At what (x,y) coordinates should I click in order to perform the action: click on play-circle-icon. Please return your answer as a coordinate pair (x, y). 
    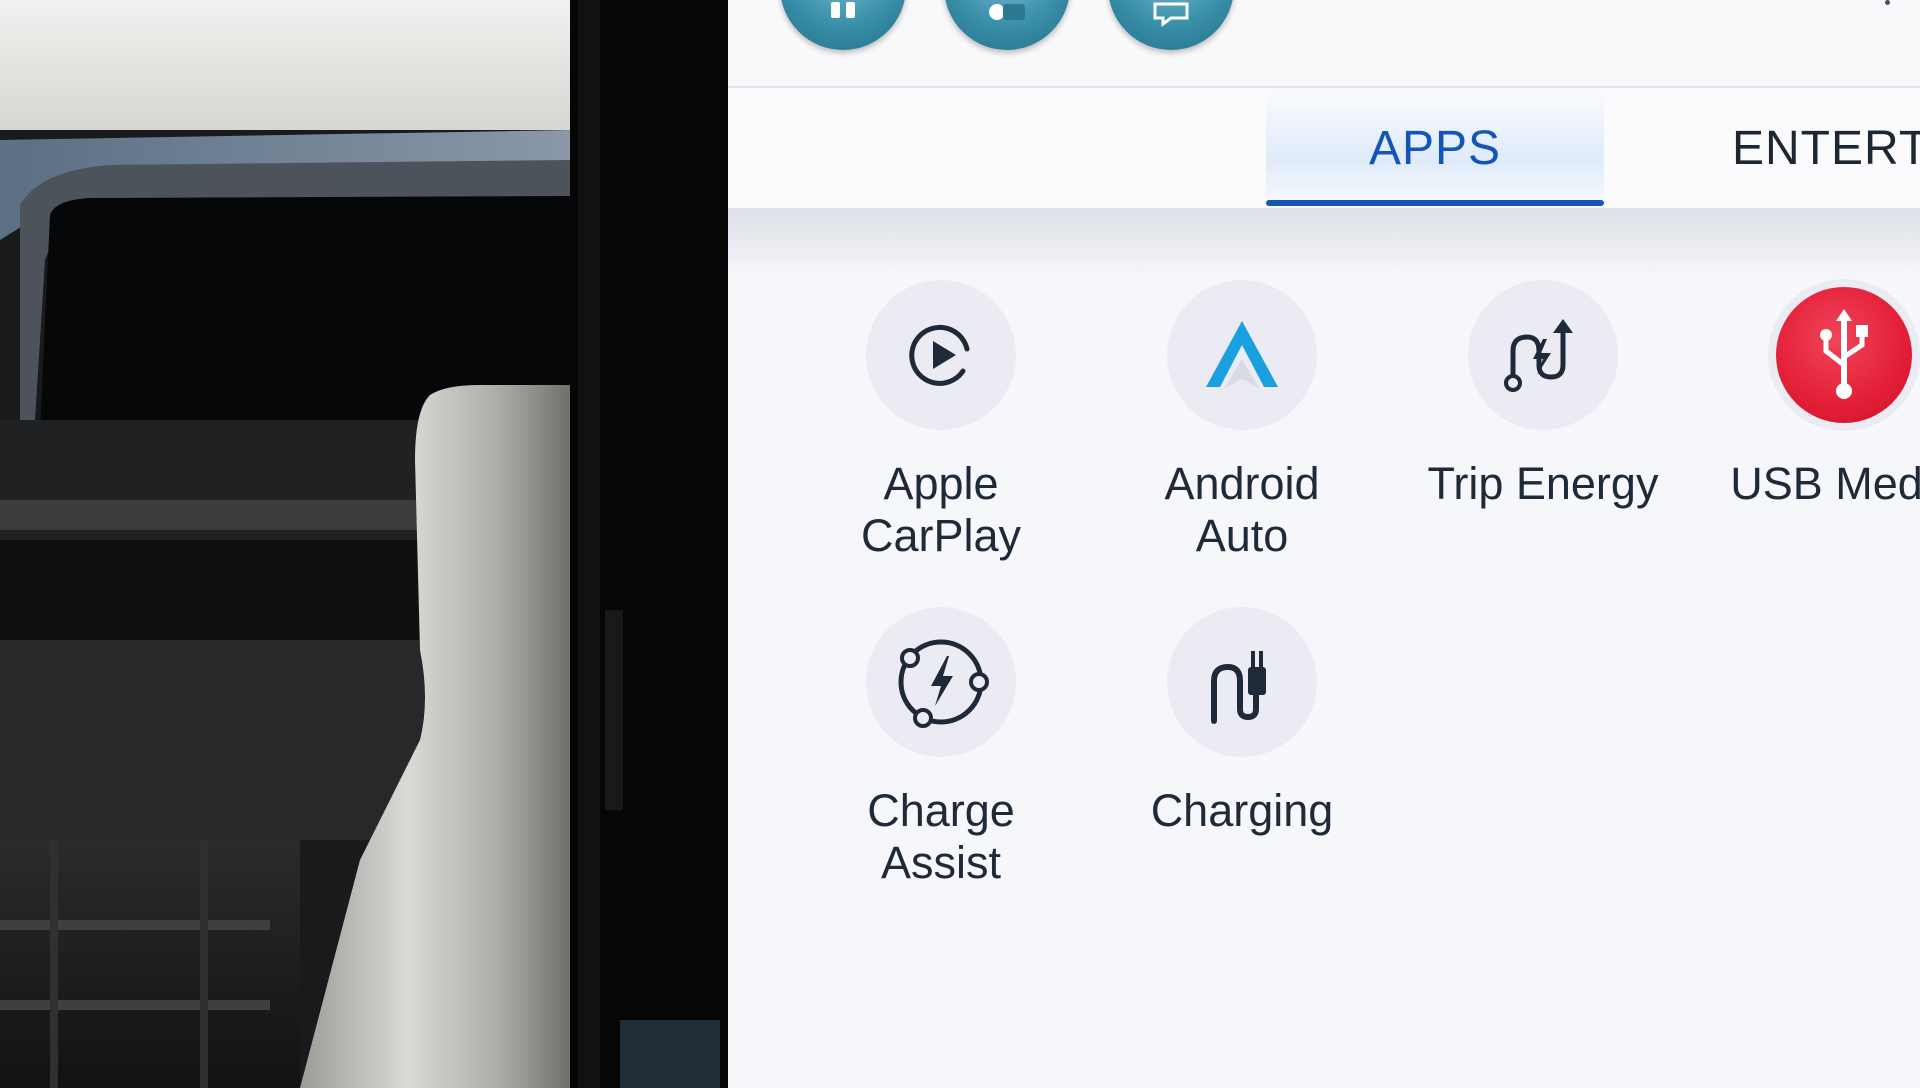
    Looking at the image, I should click on (941, 355).